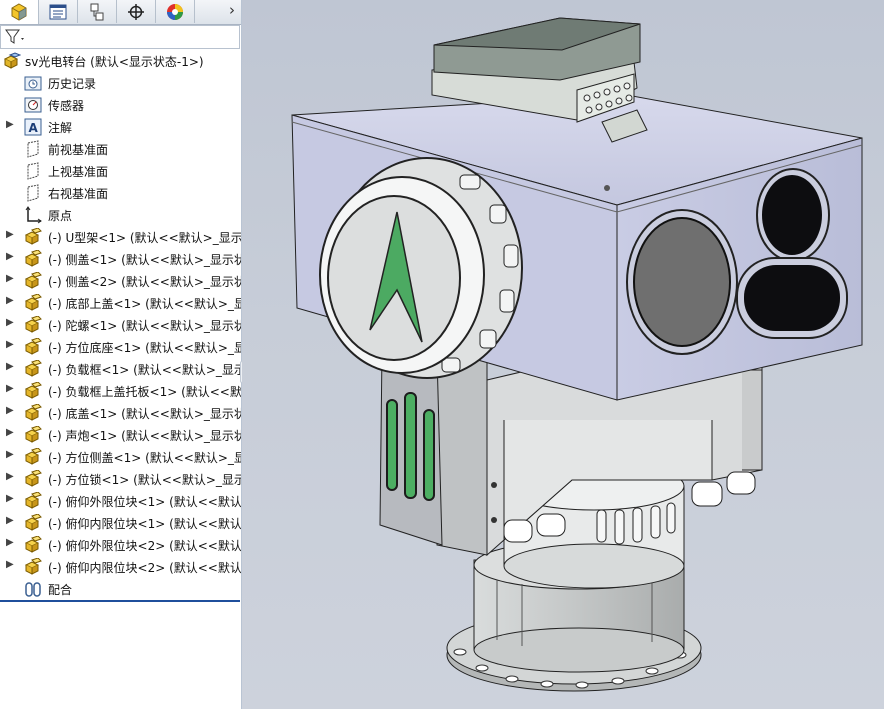  I want to click on tree-item-label: 历史记录, so click(72, 84).